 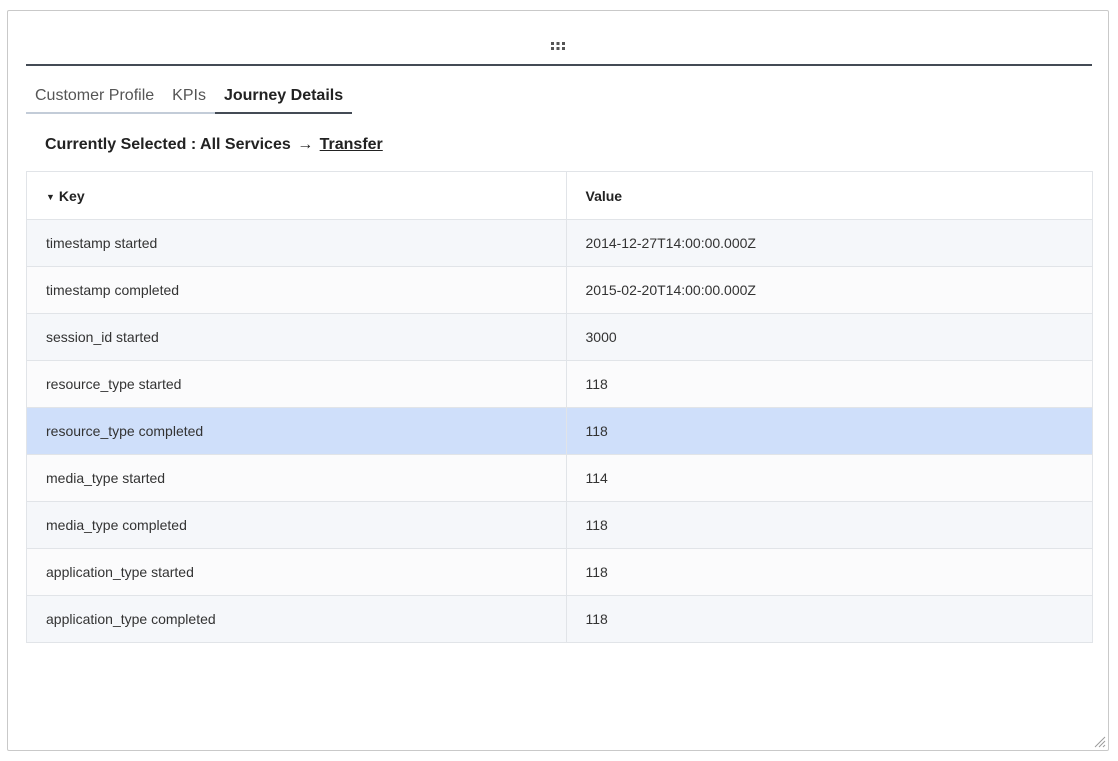 I want to click on drag-handle, so click(x=558, y=44).